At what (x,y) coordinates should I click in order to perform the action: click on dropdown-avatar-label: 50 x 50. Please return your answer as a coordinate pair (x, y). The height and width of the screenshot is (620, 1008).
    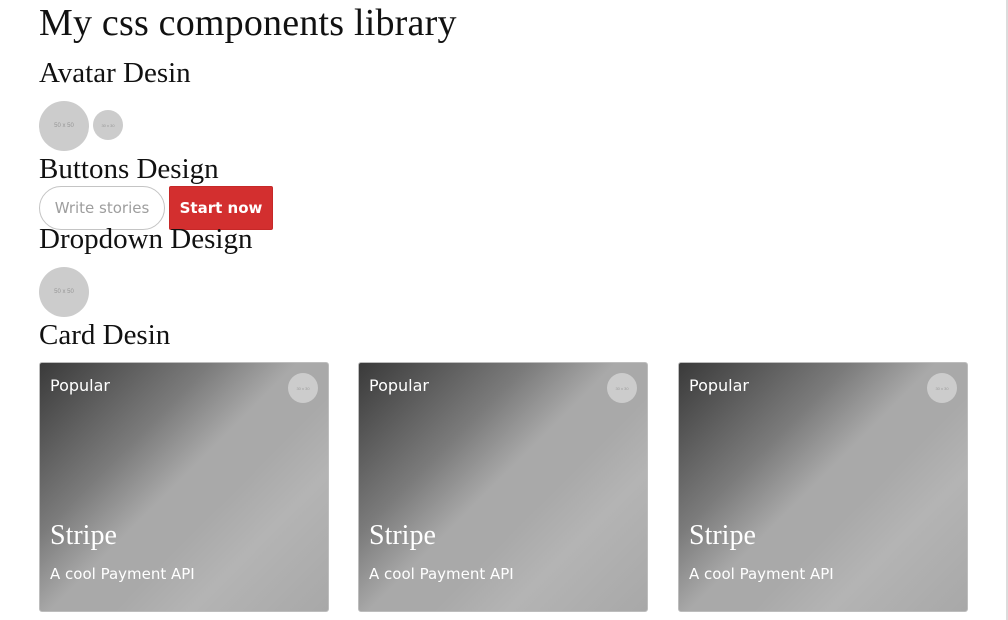
    Looking at the image, I should click on (64, 292).